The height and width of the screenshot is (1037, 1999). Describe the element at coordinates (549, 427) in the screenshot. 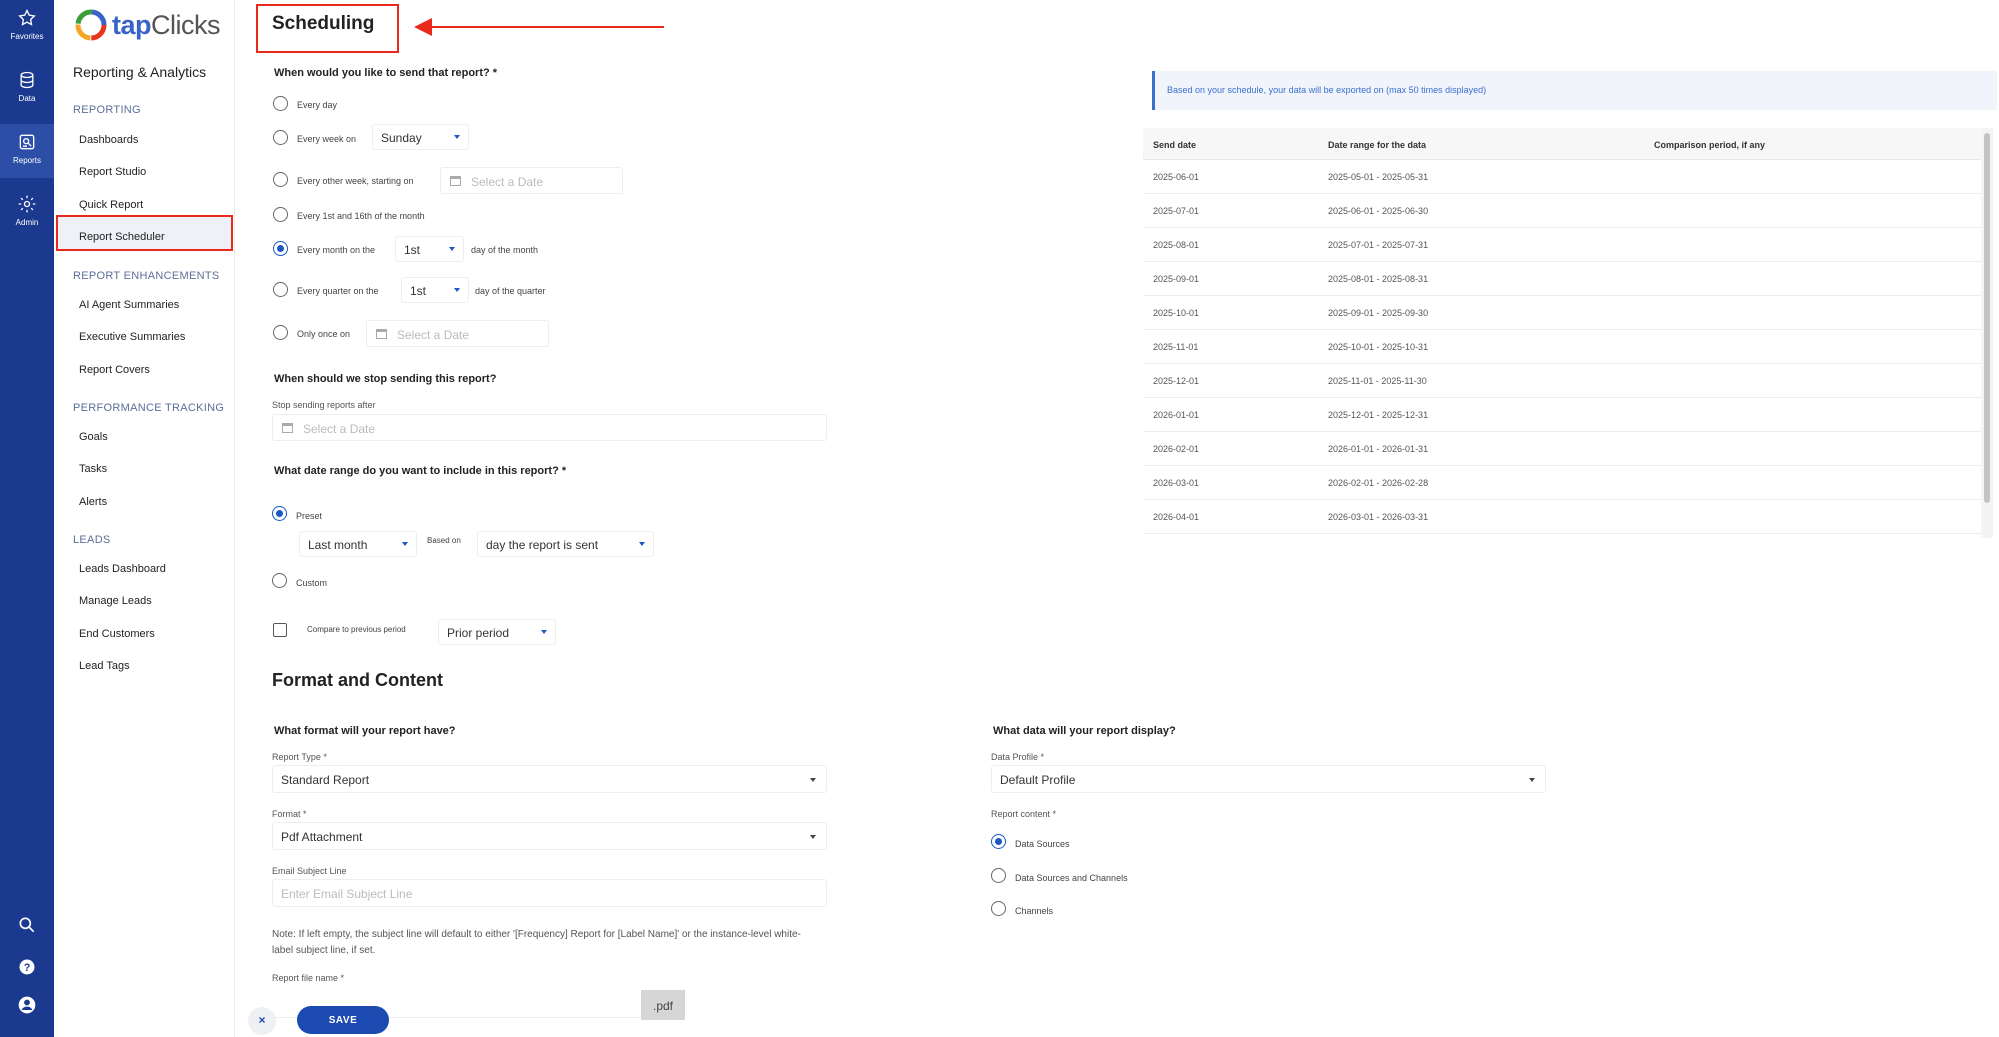

I see `stop-date-input: Select a Date` at that location.